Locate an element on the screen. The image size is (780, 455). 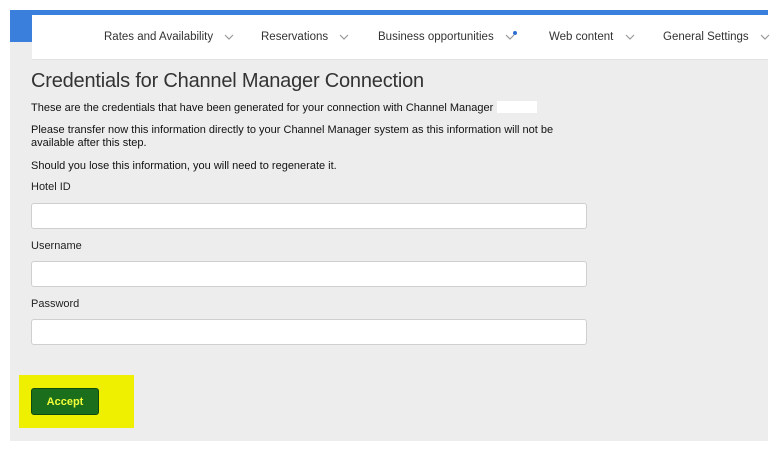
nav-item-rates-and-availability: Rates and Availability is located at coordinates (169, 37).